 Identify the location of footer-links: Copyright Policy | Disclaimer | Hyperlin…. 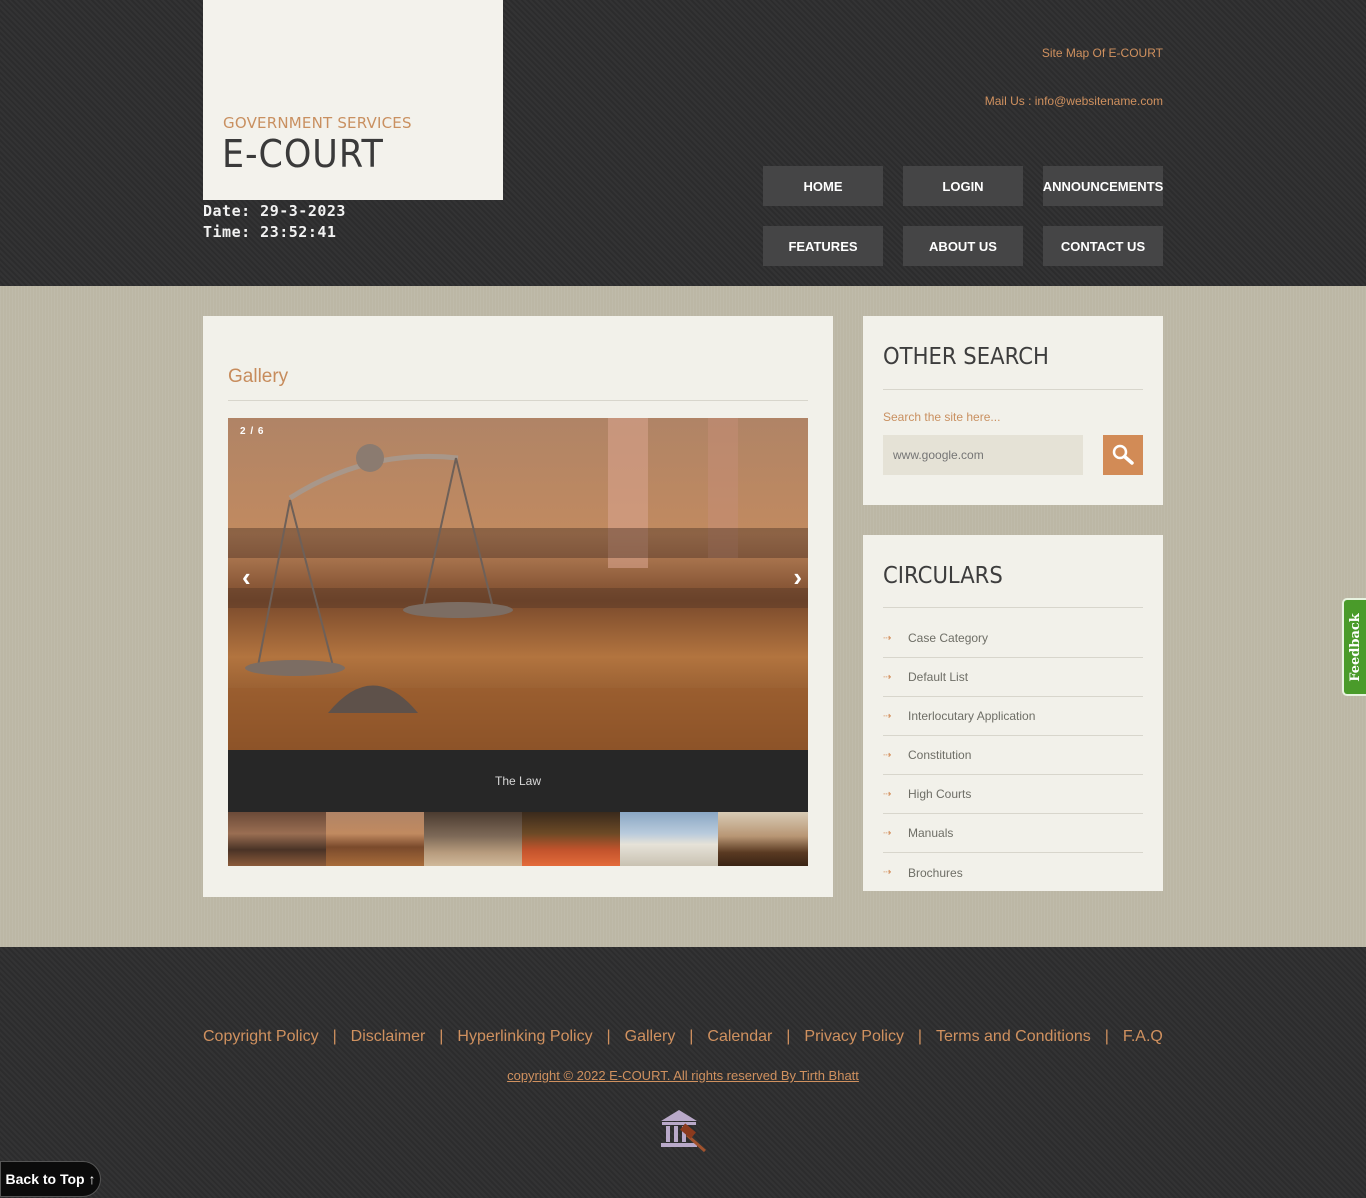
(683, 1037).